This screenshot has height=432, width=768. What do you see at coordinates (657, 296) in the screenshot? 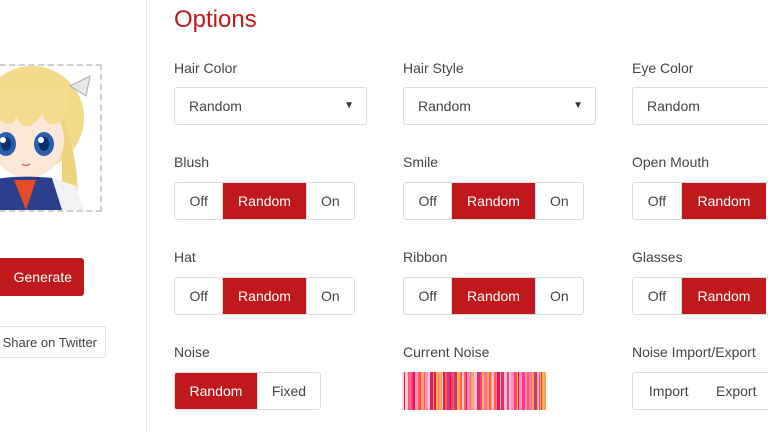
I see `glasses-off-button: Off` at bounding box center [657, 296].